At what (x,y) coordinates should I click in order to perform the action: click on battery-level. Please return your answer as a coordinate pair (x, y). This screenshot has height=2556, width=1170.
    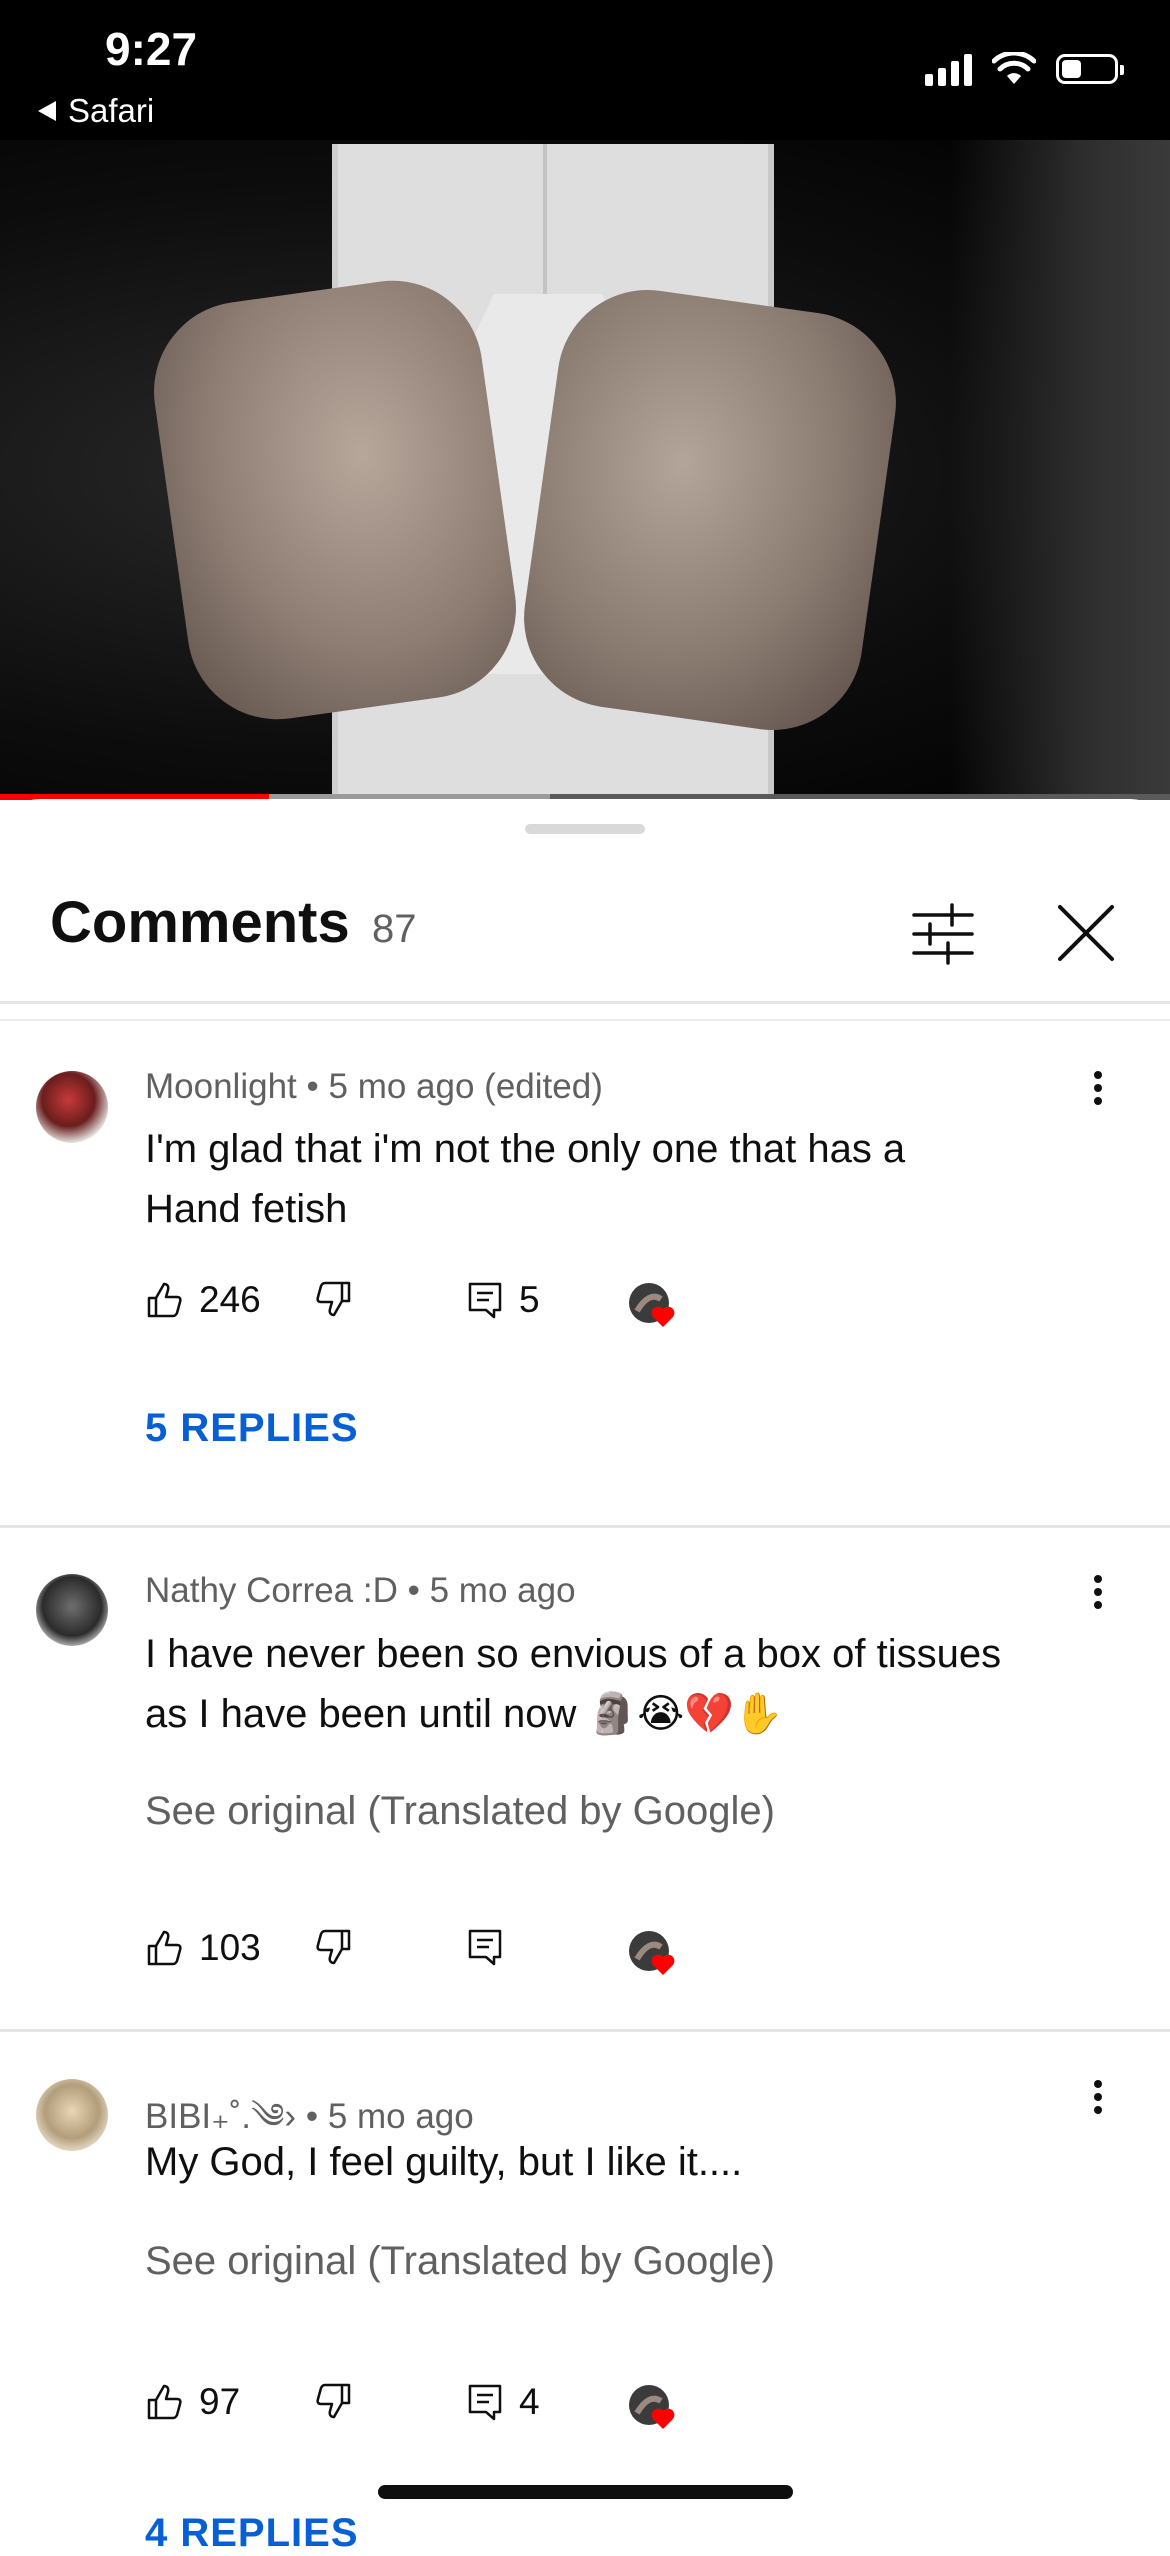
    Looking at the image, I should click on (1072, 69).